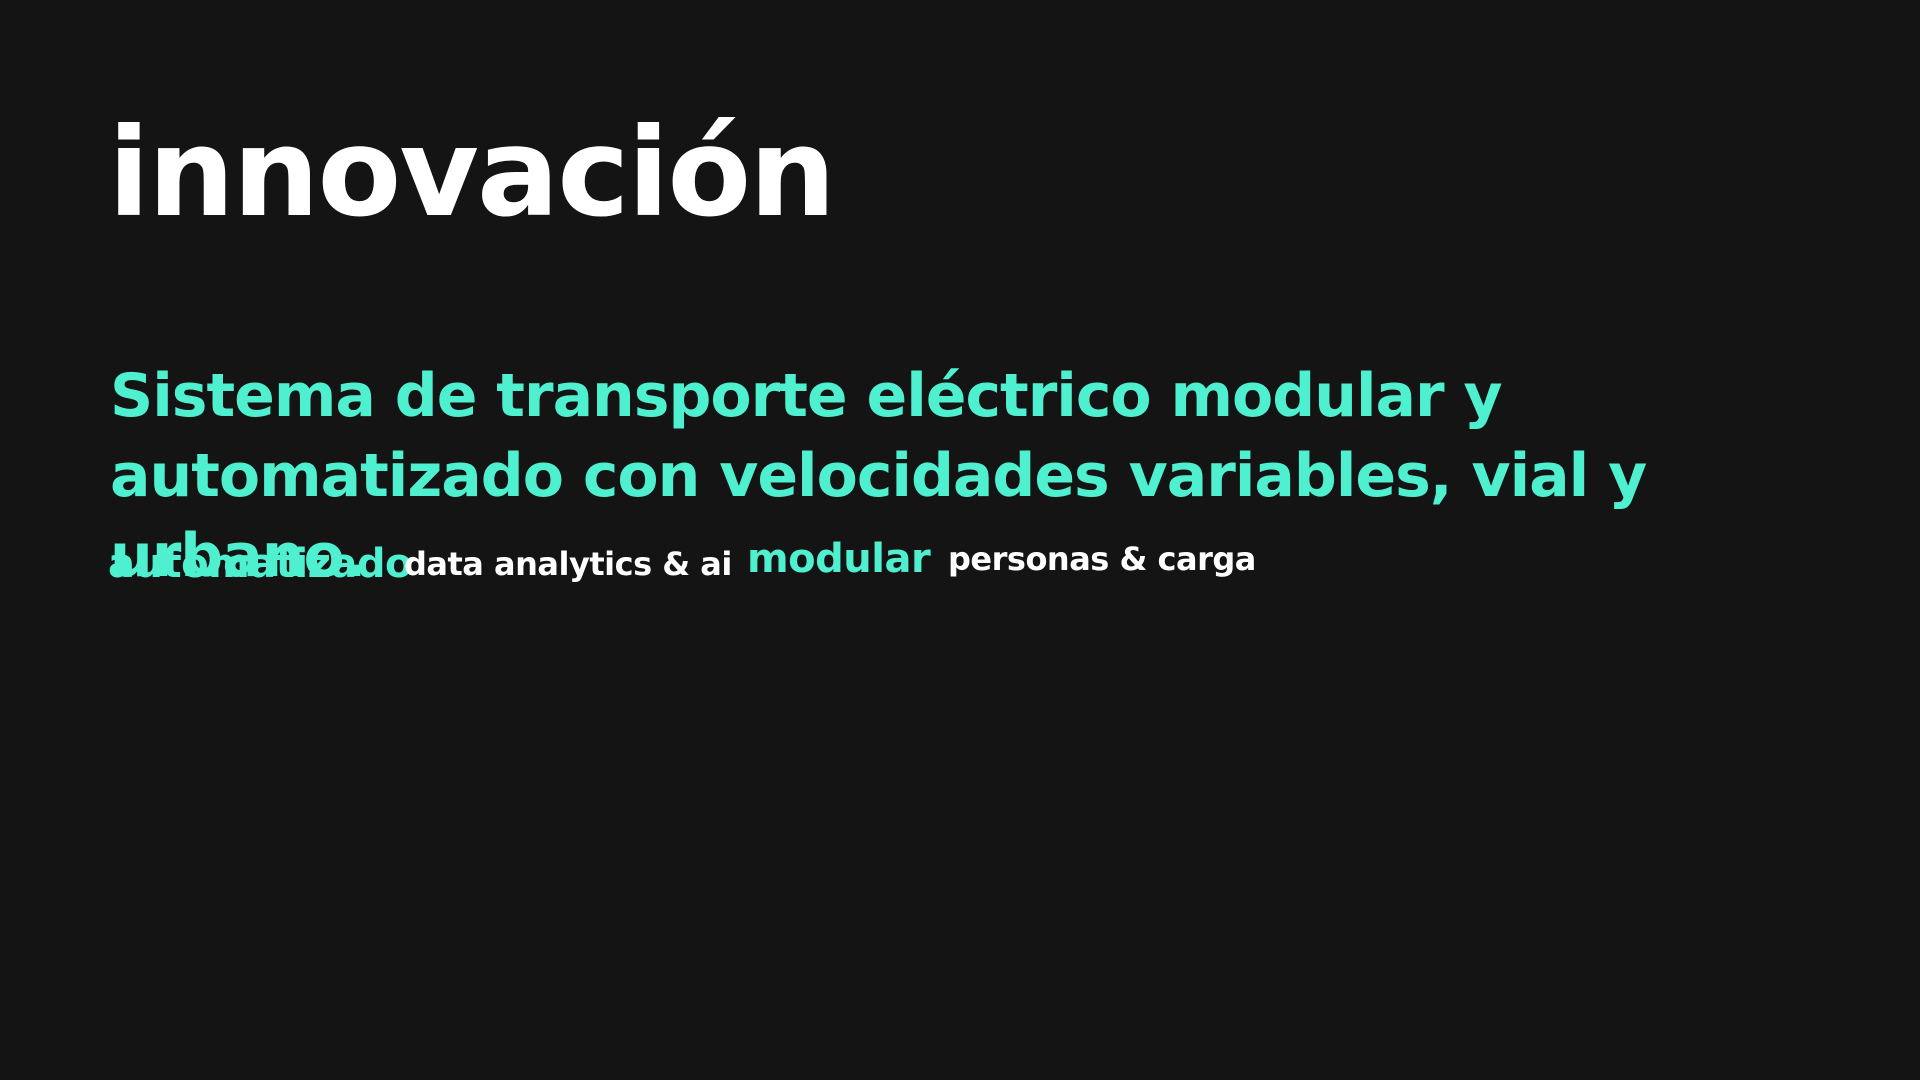 This screenshot has width=1920, height=1080. What do you see at coordinates (1102, 559) in the screenshot?
I see `tag-personas-carga: personas & carga` at bounding box center [1102, 559].